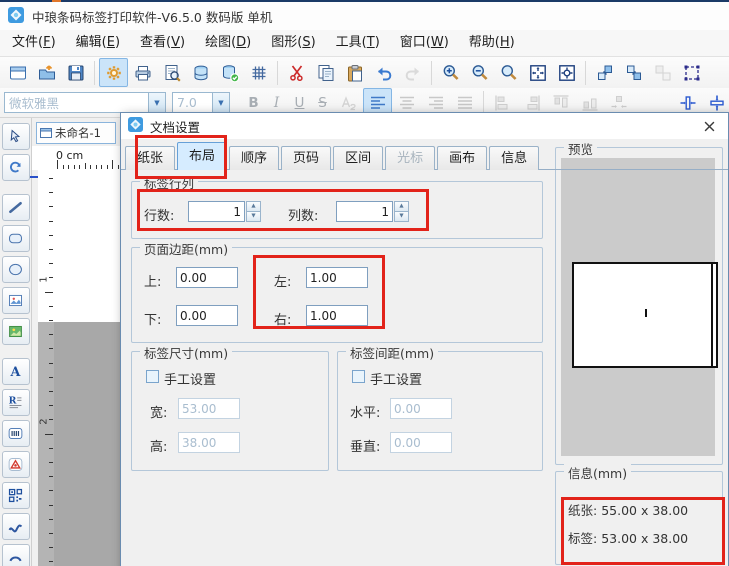 The height and width of the screenshot is (566, 729). I want to click on label-page, so click(87, 246).